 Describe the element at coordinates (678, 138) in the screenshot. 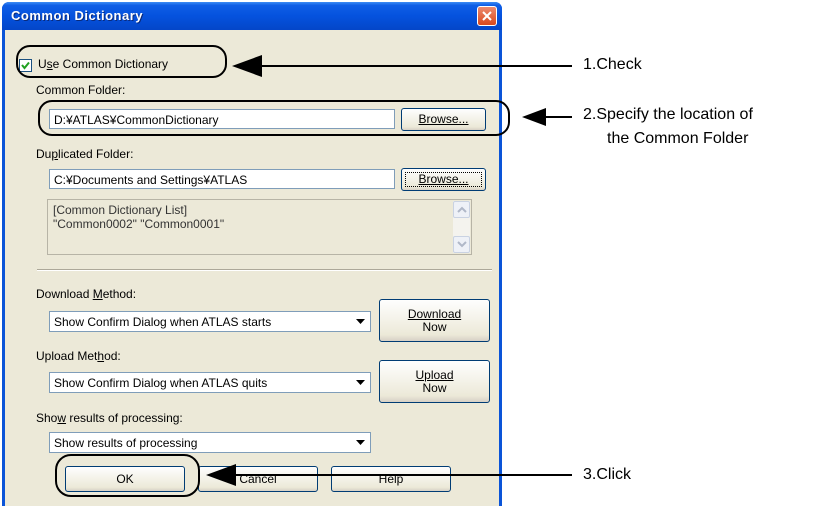

I see `annotation-step2-line2: the Common Folder` at that location.